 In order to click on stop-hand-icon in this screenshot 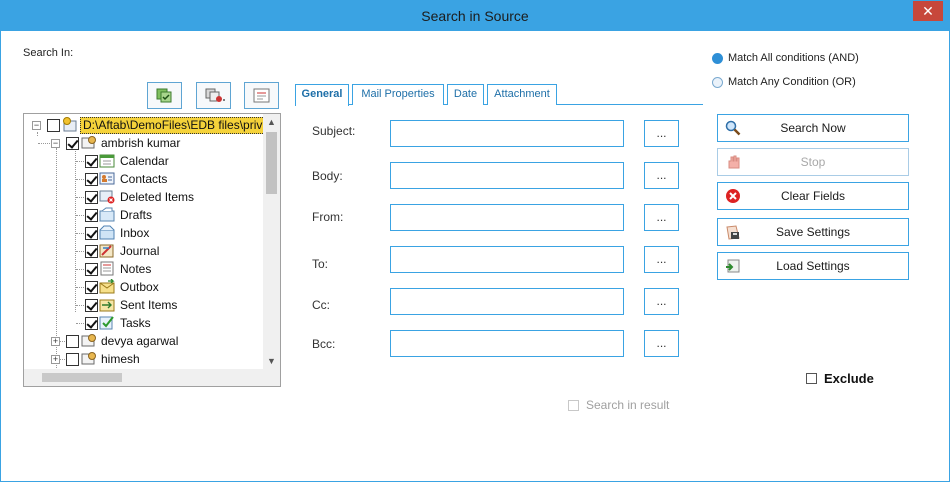, I will do `click(734, 162)`.